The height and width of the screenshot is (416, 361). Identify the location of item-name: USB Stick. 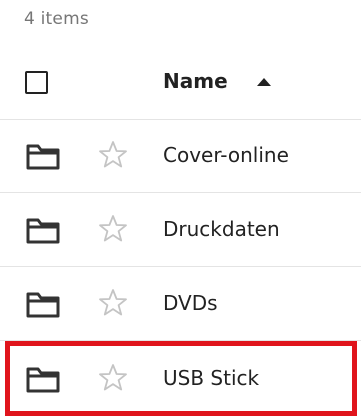
(211, 378).